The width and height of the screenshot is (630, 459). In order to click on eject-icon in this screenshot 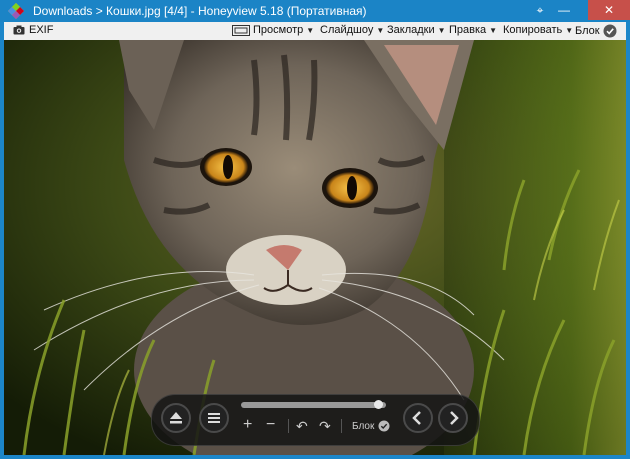, I will do `click(176, 418)`.